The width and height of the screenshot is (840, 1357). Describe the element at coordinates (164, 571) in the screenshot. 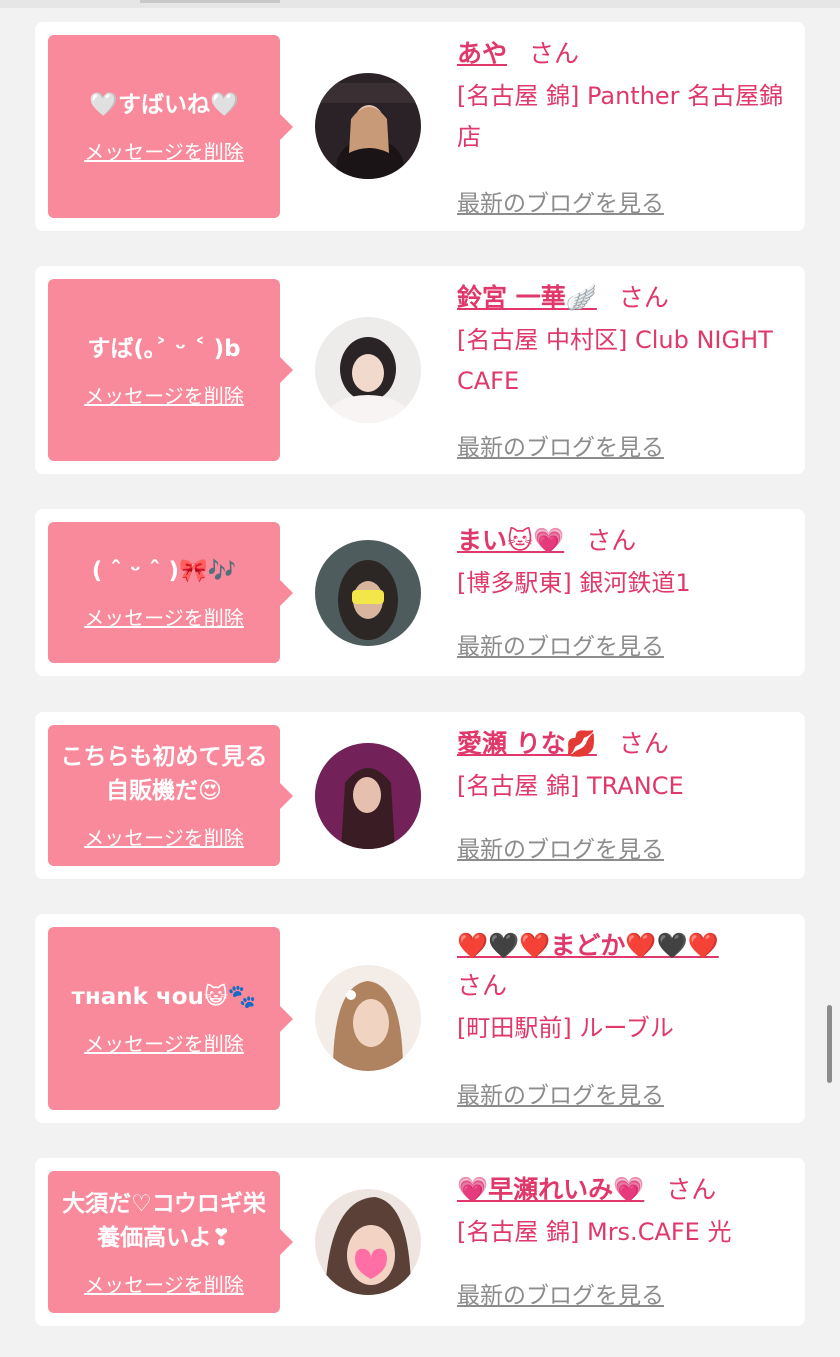

I see `message-text: ( ˆ ᵕ ˆ )🎀🎶` at that location.